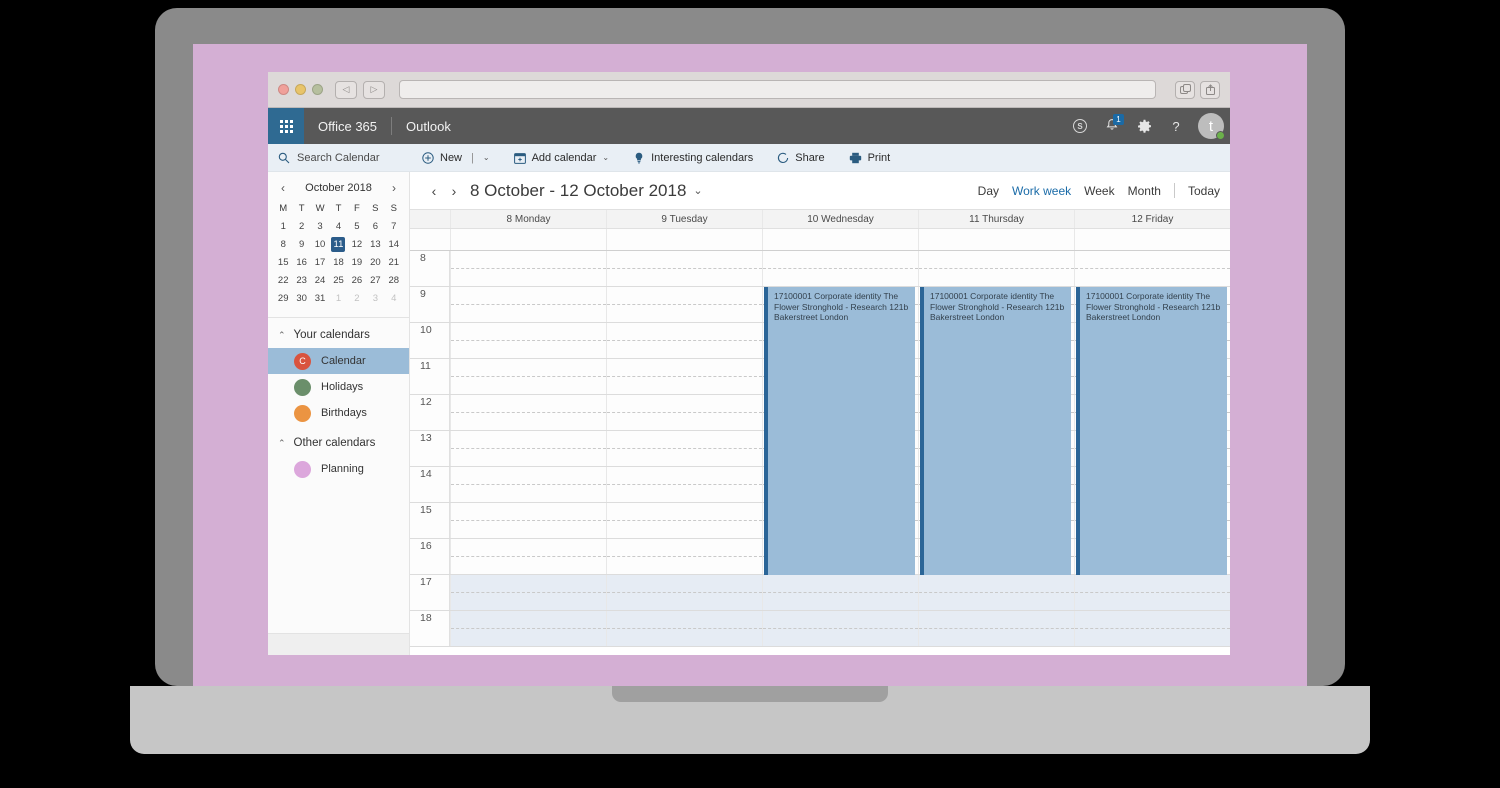 The image size is (1500, 788). I want to click on mini-calendar-day: 18, so click(338, 262).